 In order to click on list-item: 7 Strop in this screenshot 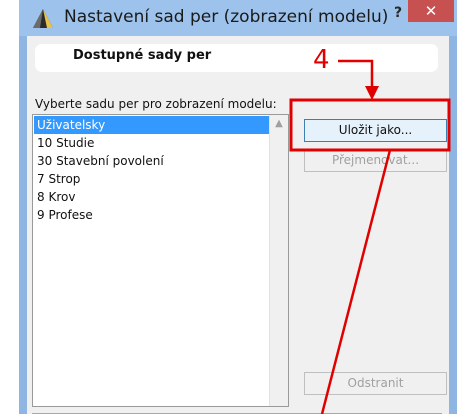, I will do `click(152, 179)`.